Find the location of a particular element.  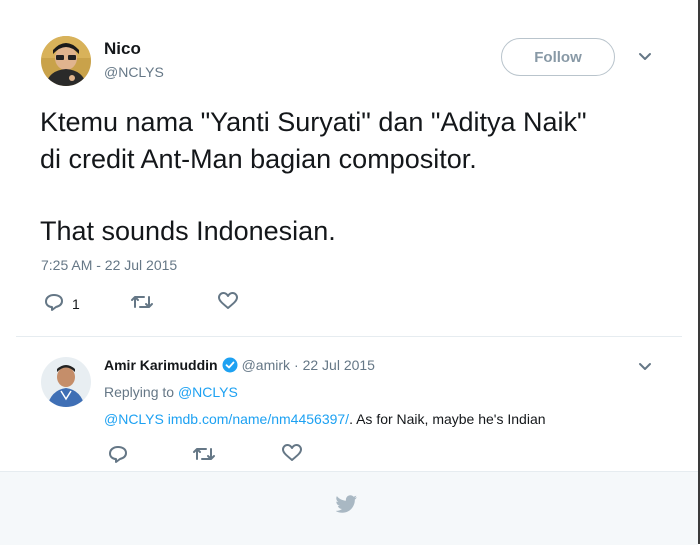

like-icon is located at coordinates (228, 303).